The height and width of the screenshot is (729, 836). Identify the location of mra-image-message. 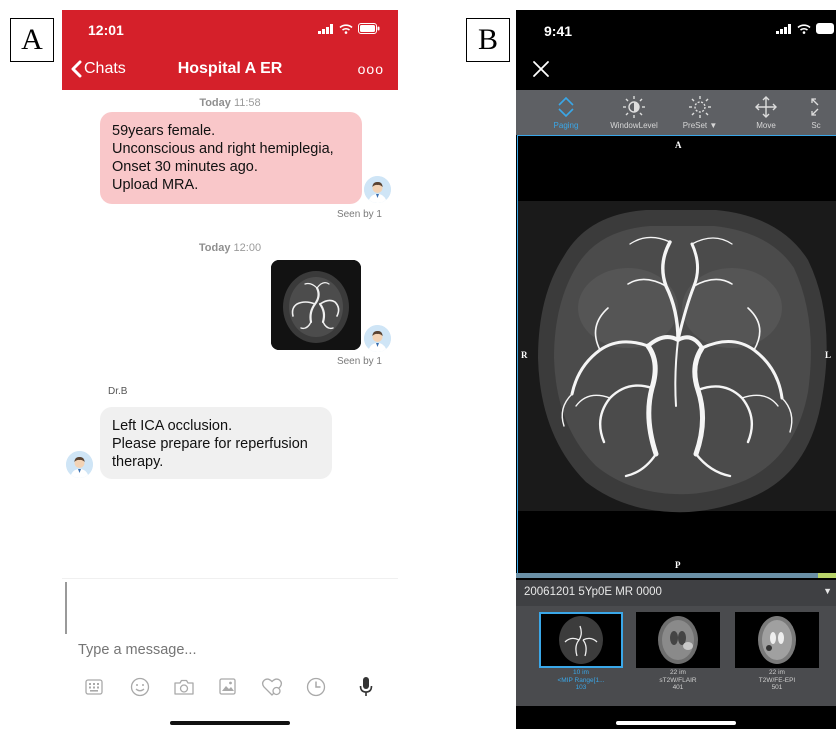
(316, 305).